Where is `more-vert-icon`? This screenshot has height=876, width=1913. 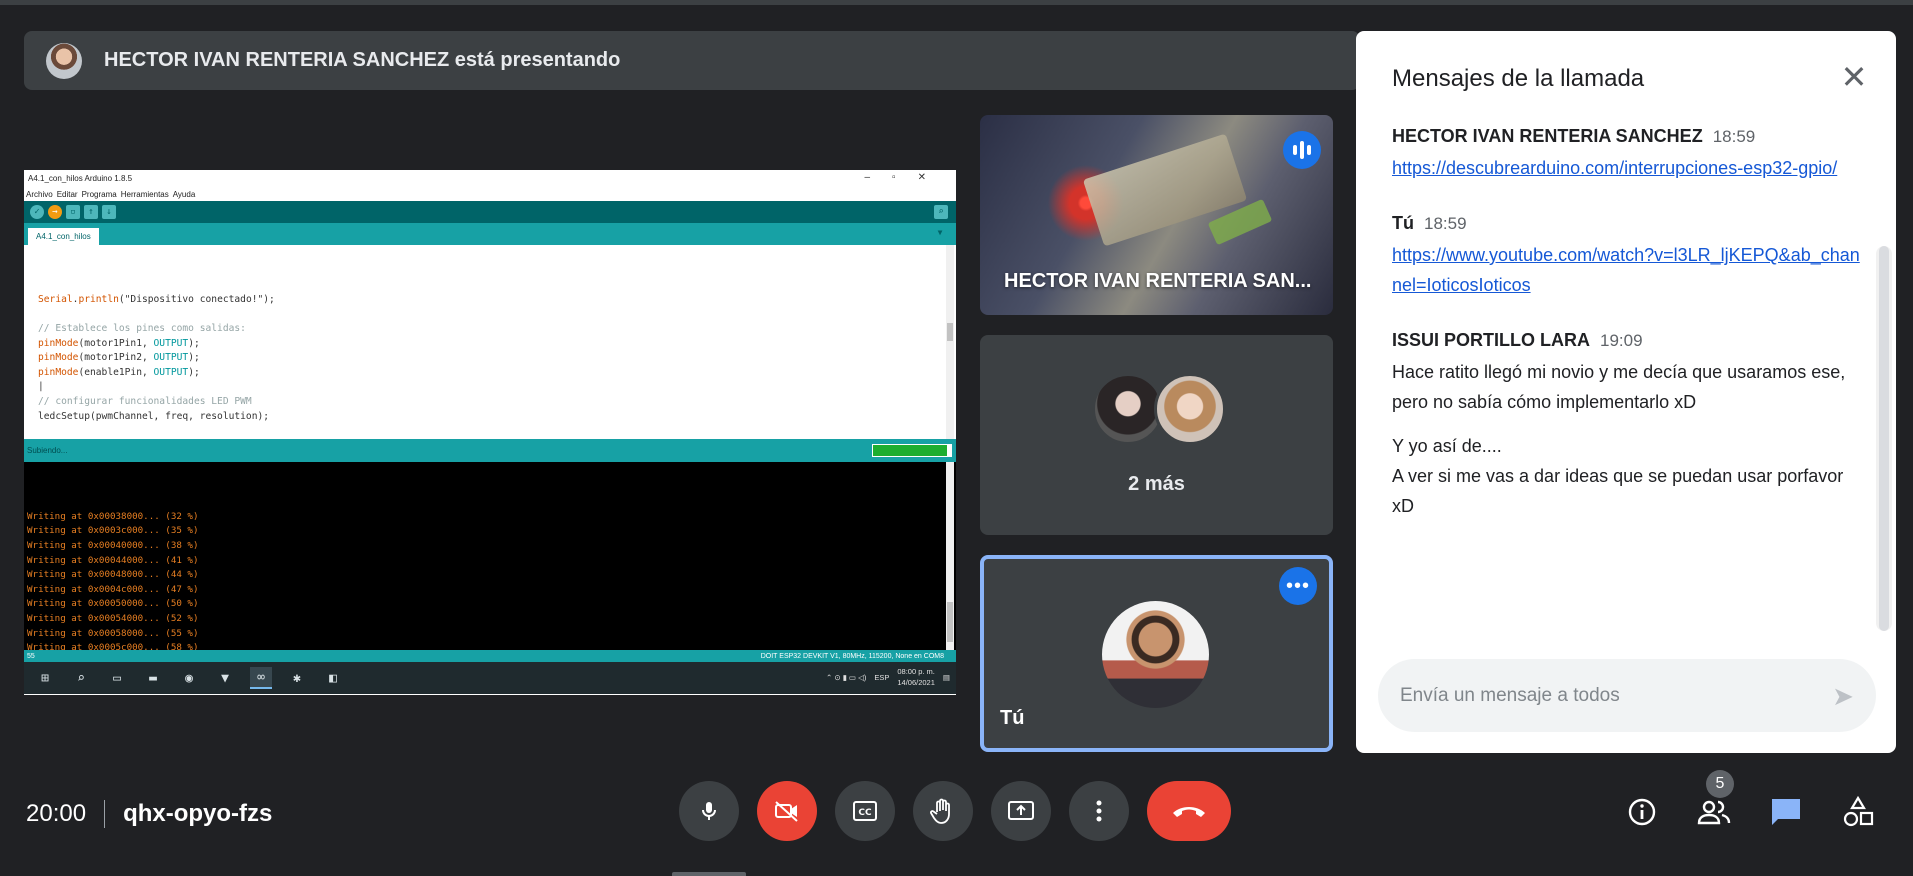
more-vert-icon is located at coordinates (1099, 811).